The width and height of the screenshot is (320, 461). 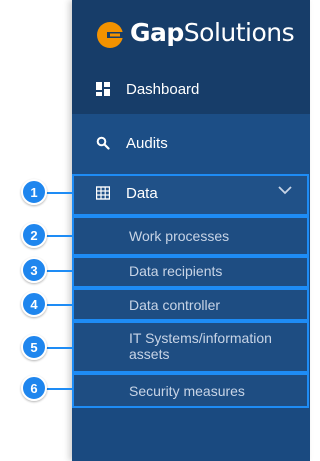 I want to click on highlight-box-data-controller, so click(x=190, y=304).